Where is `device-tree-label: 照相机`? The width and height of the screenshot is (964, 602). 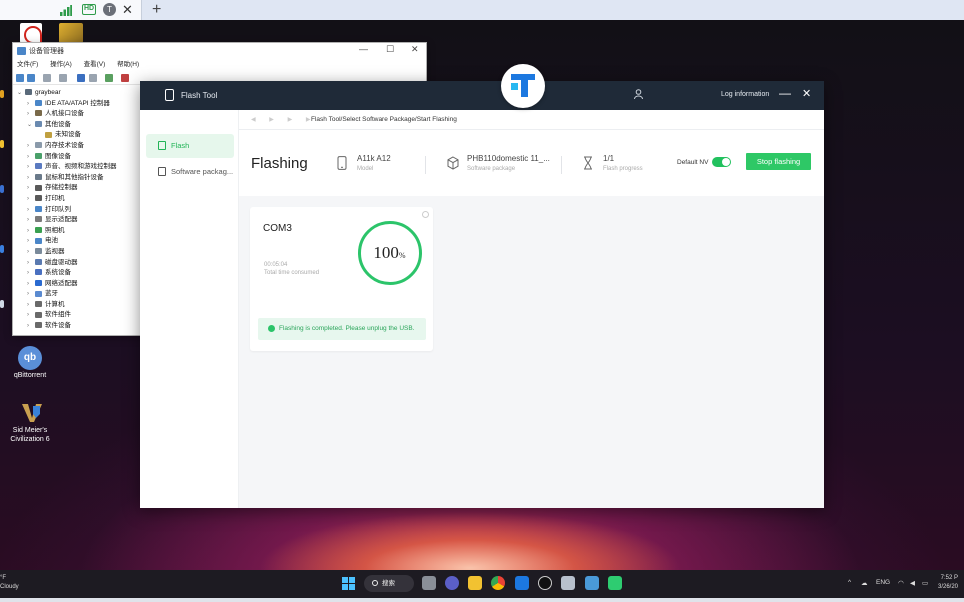
device-tree-label: 照相机 is located at coordinates (55, 230).